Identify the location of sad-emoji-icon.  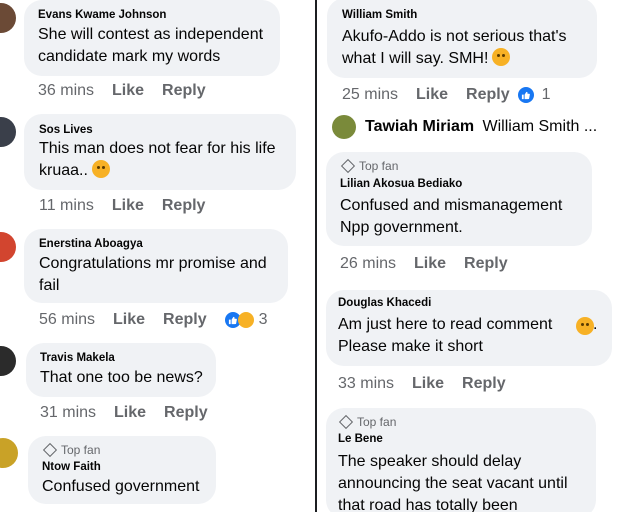
(501, 57).